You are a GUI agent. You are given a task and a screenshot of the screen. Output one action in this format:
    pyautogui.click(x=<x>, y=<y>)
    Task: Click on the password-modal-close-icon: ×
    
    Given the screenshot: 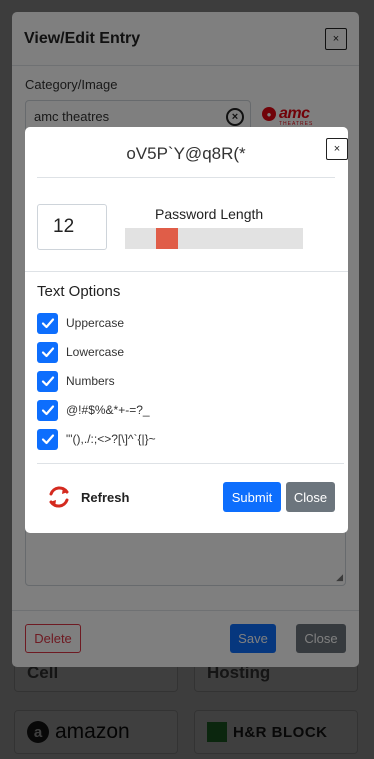 What is the action you would take?
    pyautogui.click(x=337, y=149)
    